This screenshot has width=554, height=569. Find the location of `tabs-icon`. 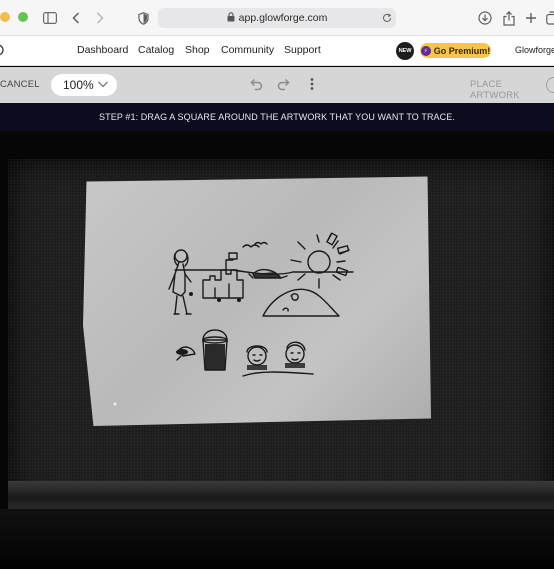

tabs-icon is located at coordinates (550, 18).